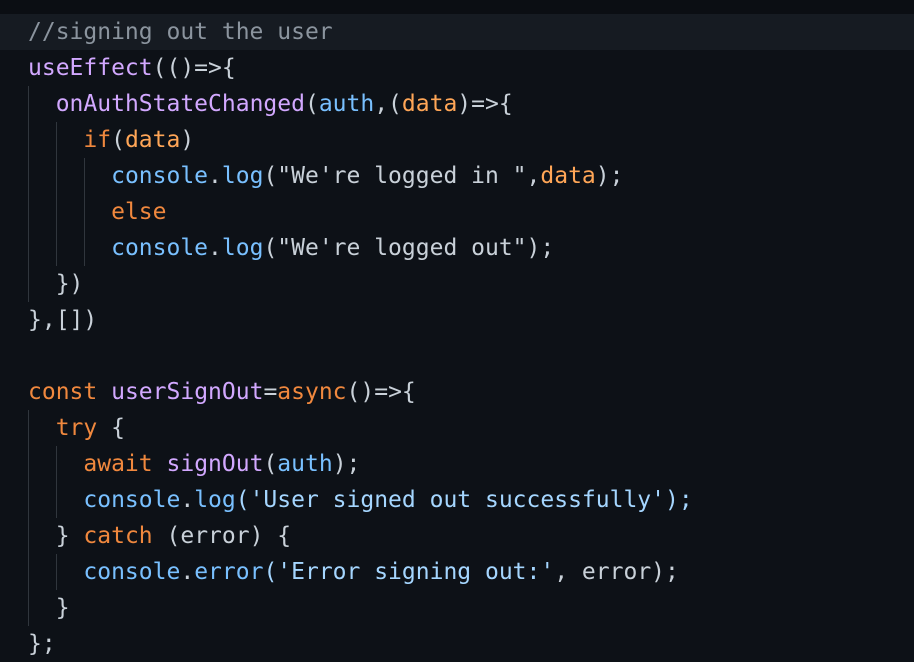  Describe the element at coordinates (457, 320) in the screenshot. I see `code-line: },[])` at that location.